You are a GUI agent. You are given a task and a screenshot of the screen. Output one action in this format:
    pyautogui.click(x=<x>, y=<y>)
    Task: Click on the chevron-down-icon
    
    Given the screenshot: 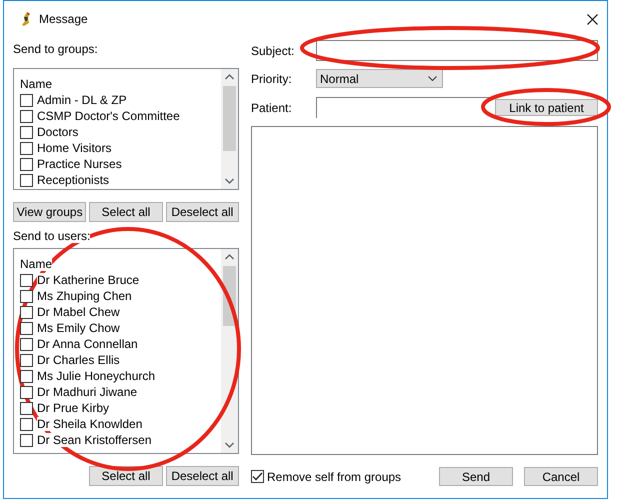 What is the action you would take?
    pyautogui.click(x=432, y=78)
    